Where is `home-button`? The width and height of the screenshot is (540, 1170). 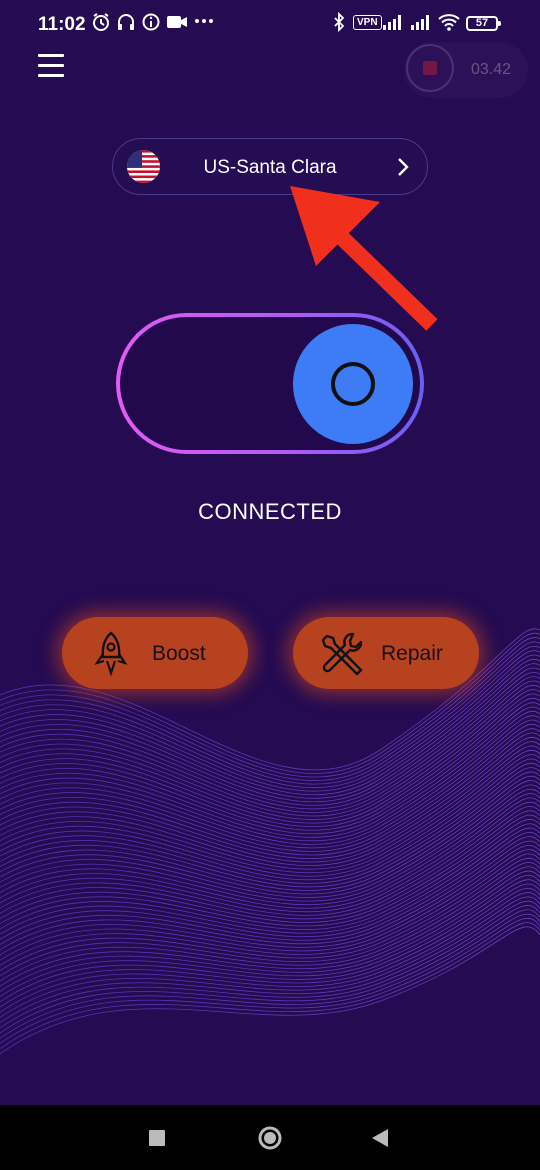
home-button is located at coordinates (270, 1140).